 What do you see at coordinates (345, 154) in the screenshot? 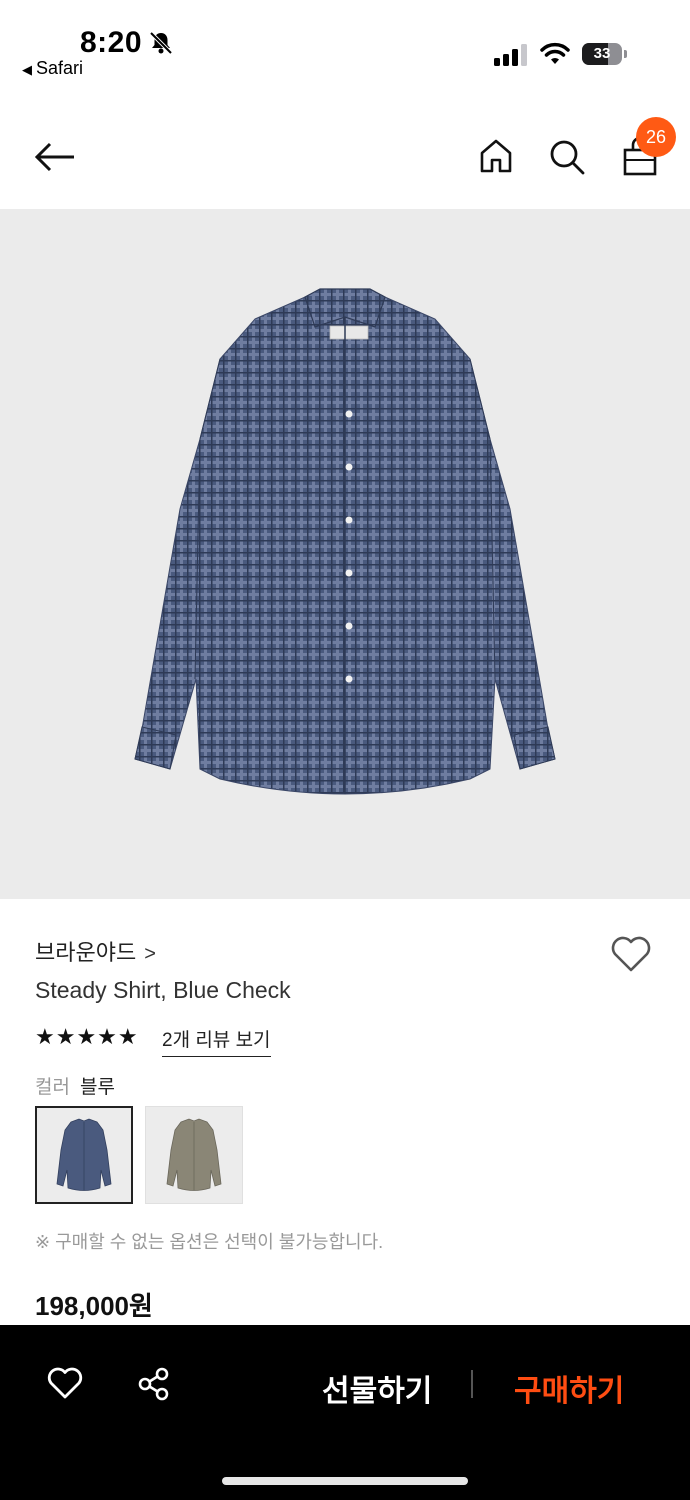
I see `top-navigation` at bounding box center [345, 154].